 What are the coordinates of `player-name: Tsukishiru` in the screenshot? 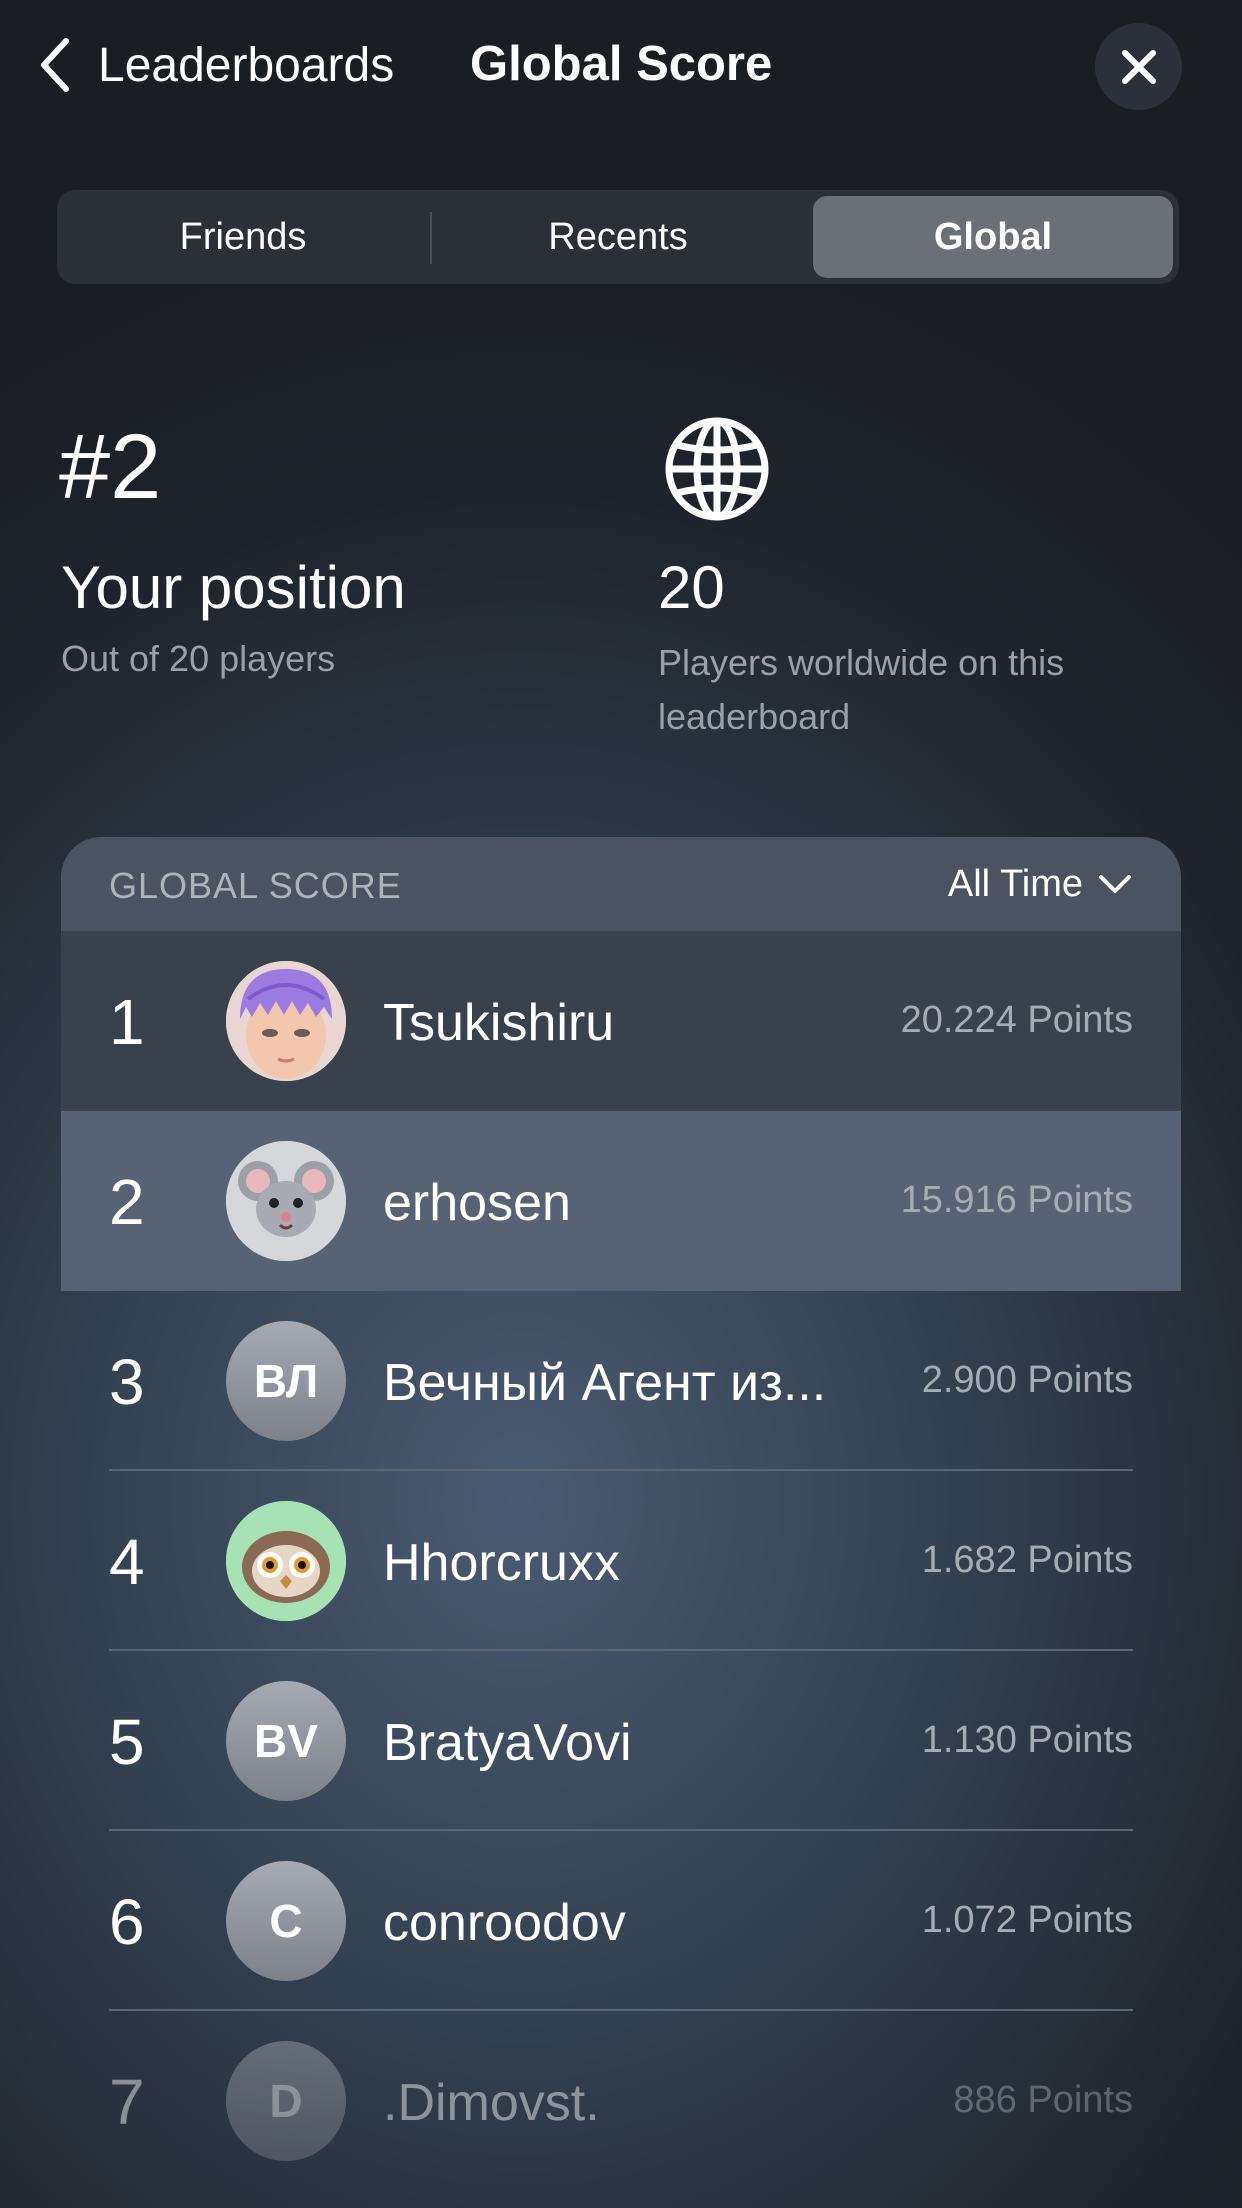 It's located at (499, 1023).